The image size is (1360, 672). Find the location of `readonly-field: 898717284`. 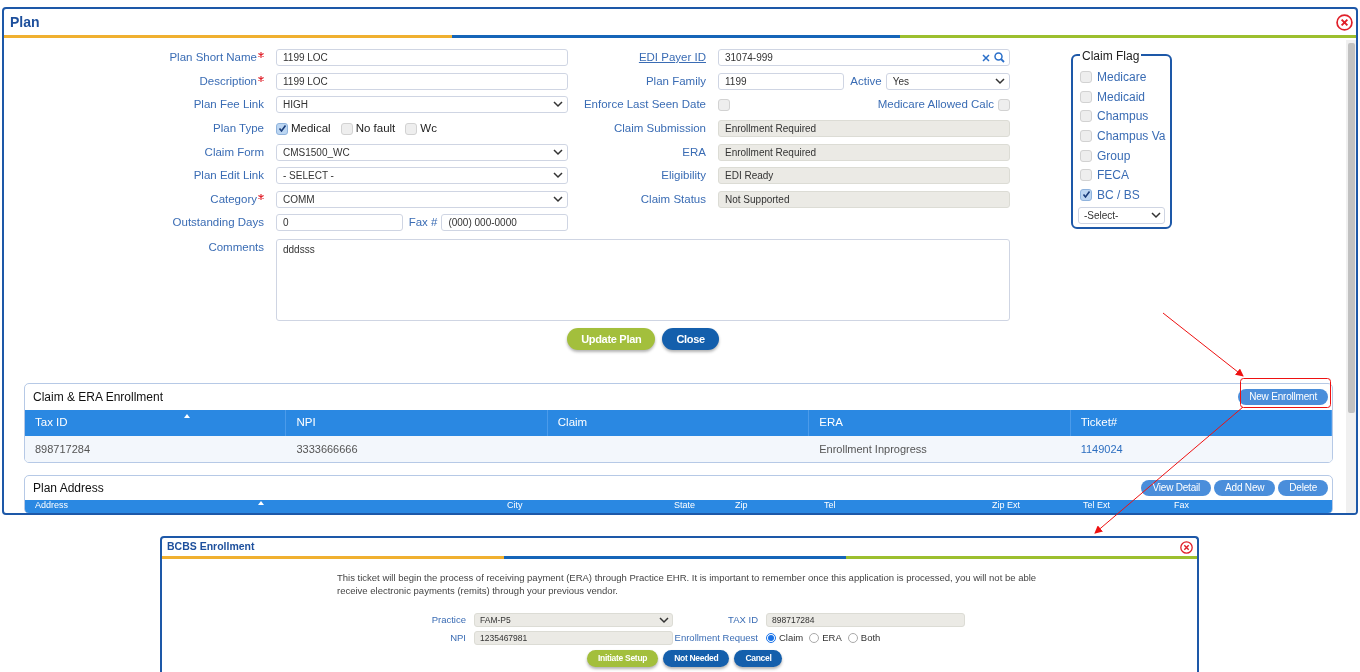

readonly-field: 898717284 is located at coordinates (865, 620).